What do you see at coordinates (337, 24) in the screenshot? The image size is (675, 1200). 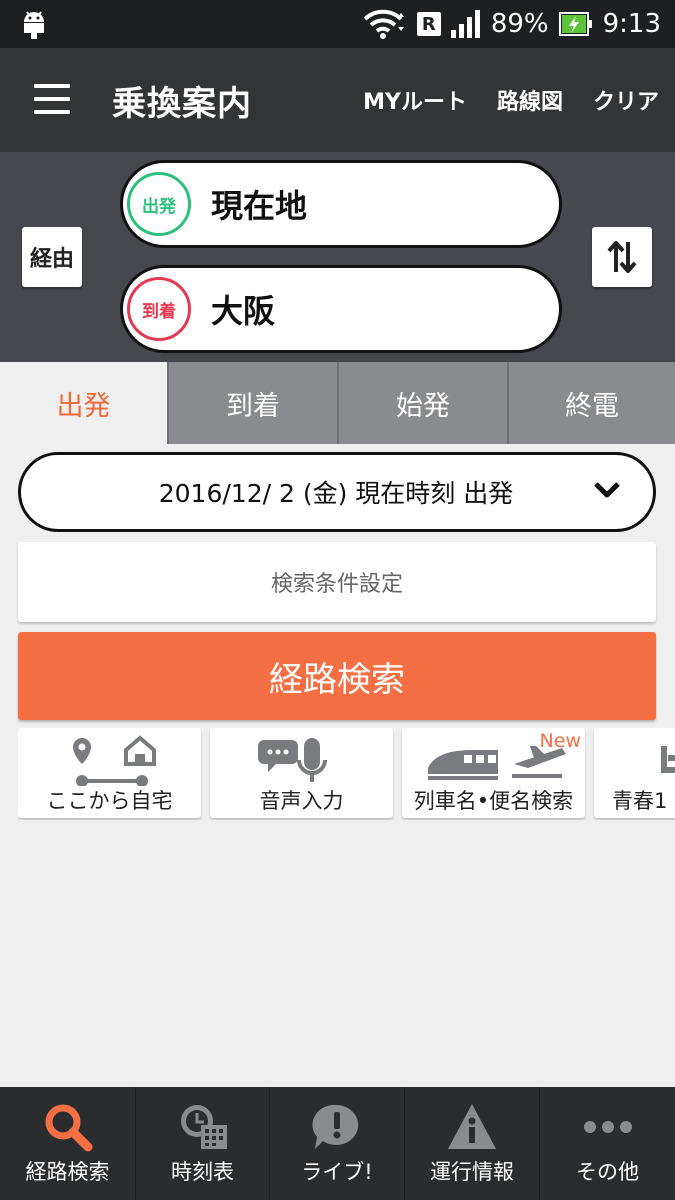 I see `status-bar: R 89% 9:13` at bounding box center [337, 24].